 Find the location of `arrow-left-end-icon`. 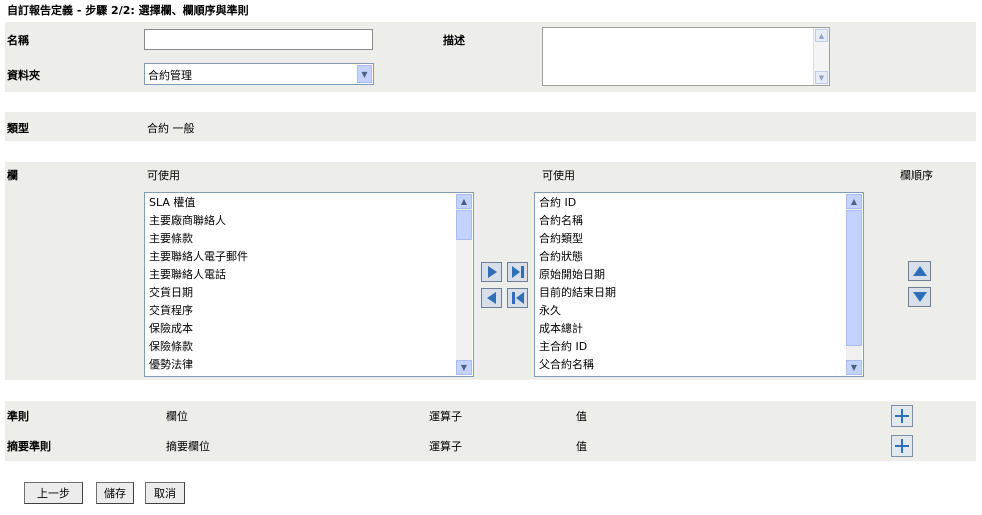

arrow-left-end-icon is located at coordinates (517, 298).